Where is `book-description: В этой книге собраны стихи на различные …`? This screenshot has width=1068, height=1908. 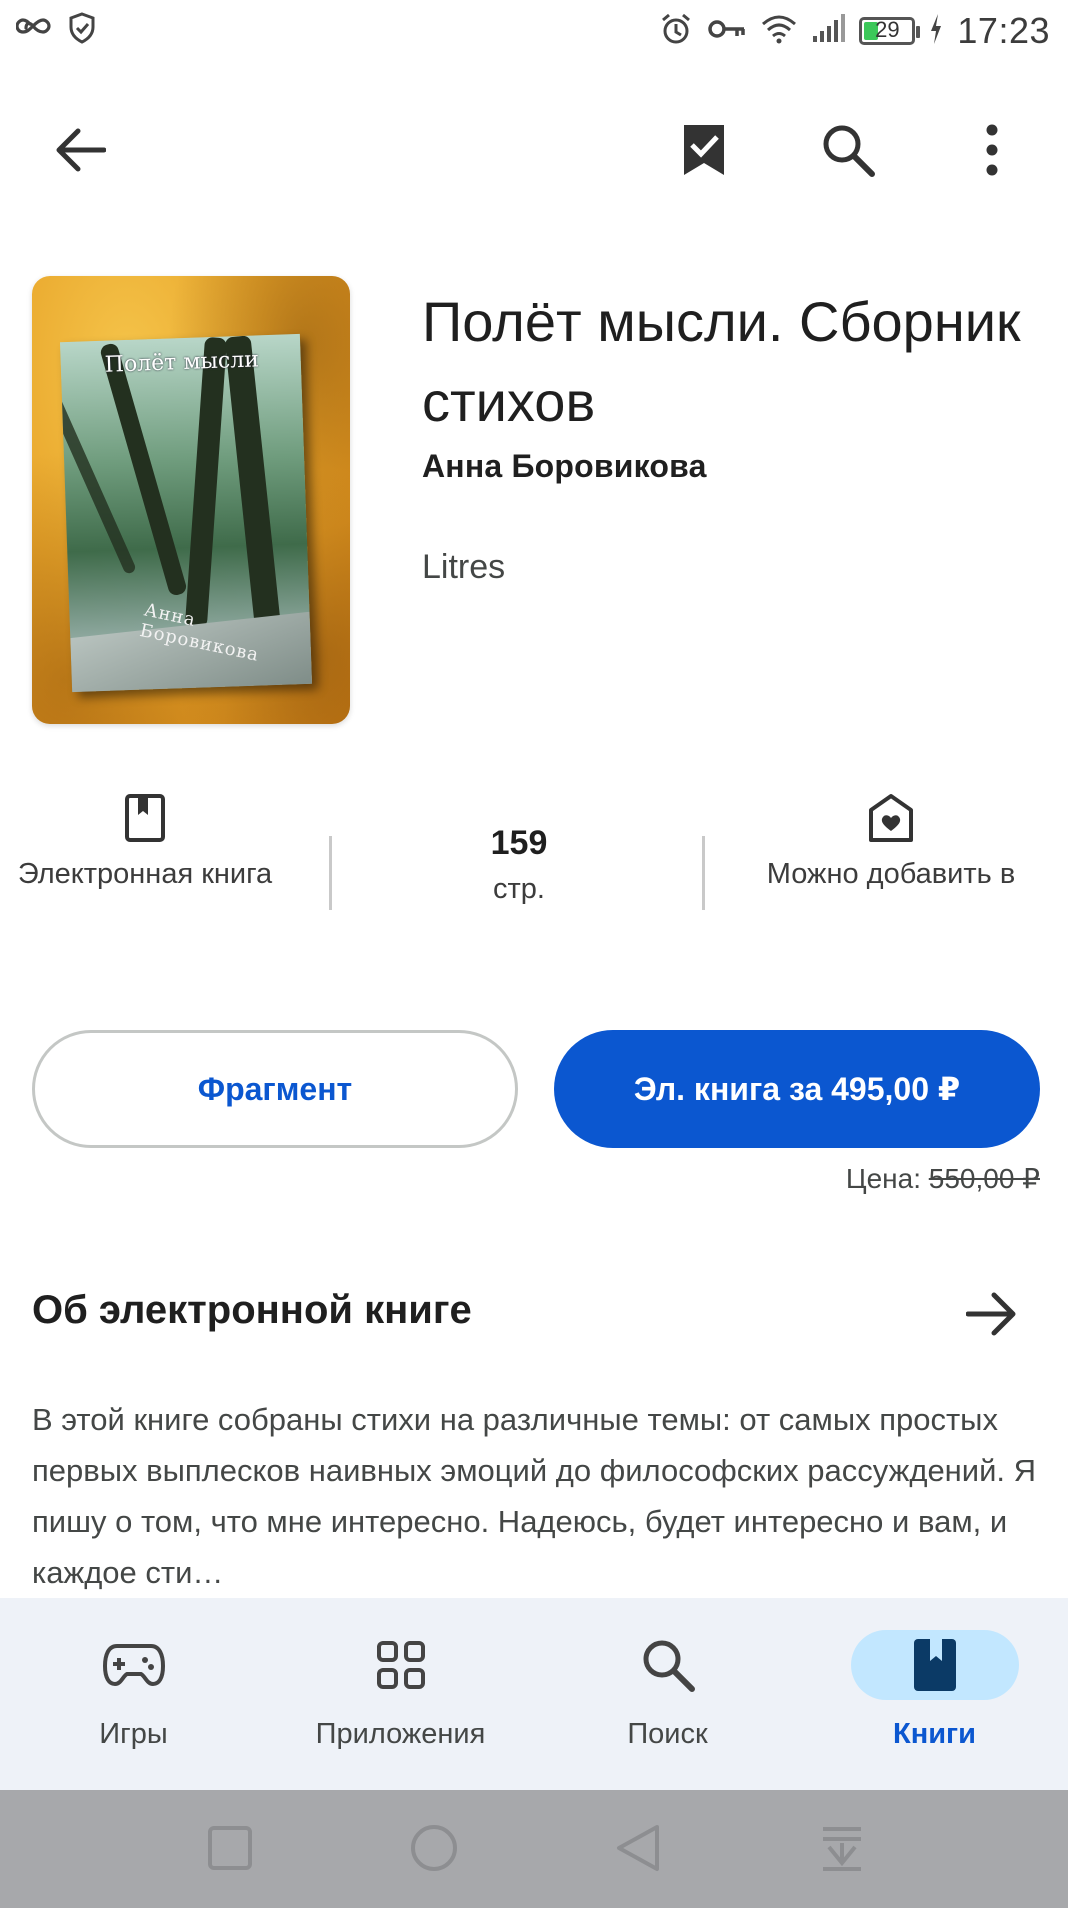
book-description: В этой книге собраны стихи на различные … is located at coordinates (534, 1496).